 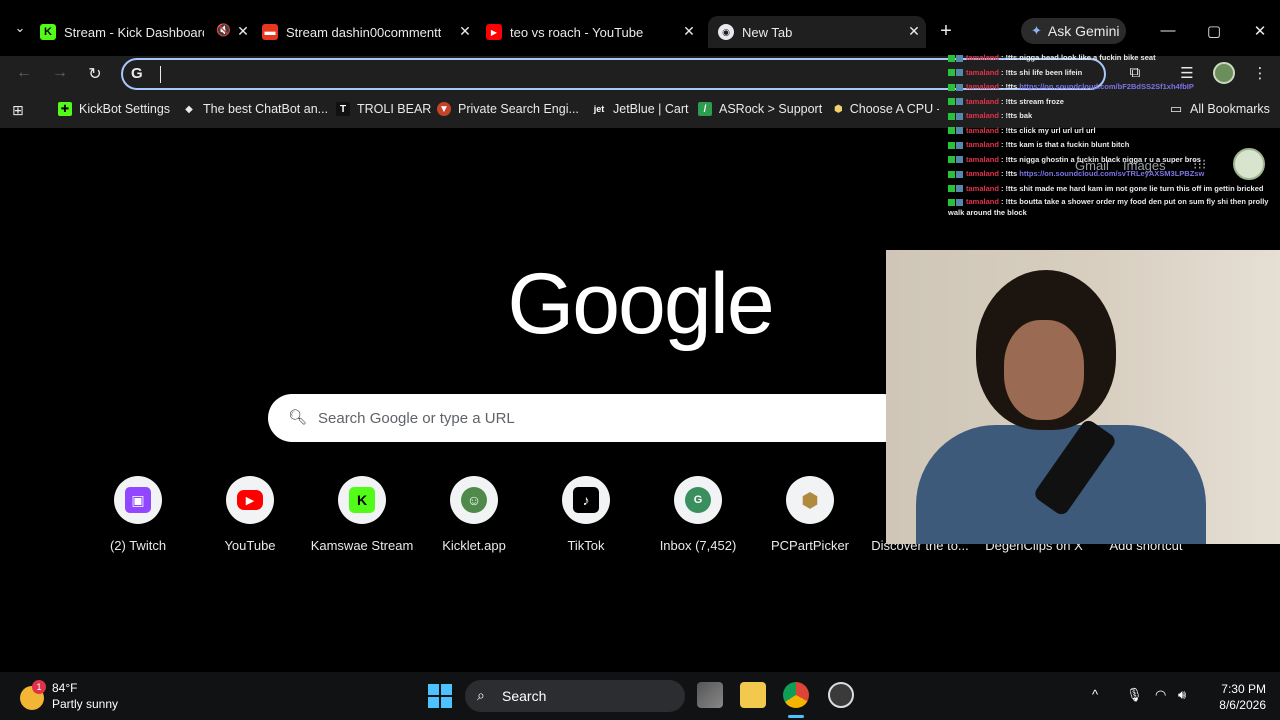 I want to click on stream-icon: ▬, so click(x=270, y=32).